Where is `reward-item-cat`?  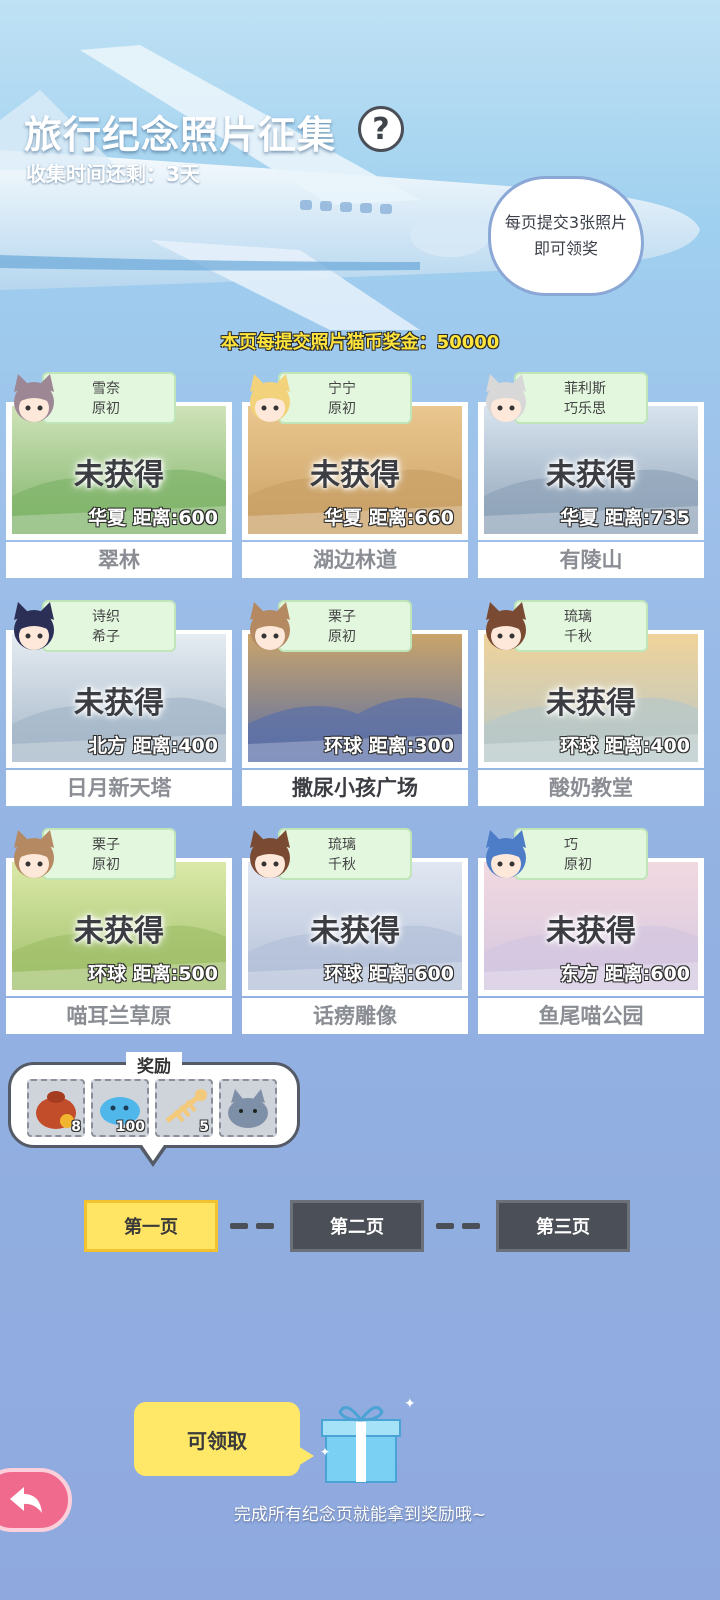 reward-item-cat is located at coordinates (248, 1108).